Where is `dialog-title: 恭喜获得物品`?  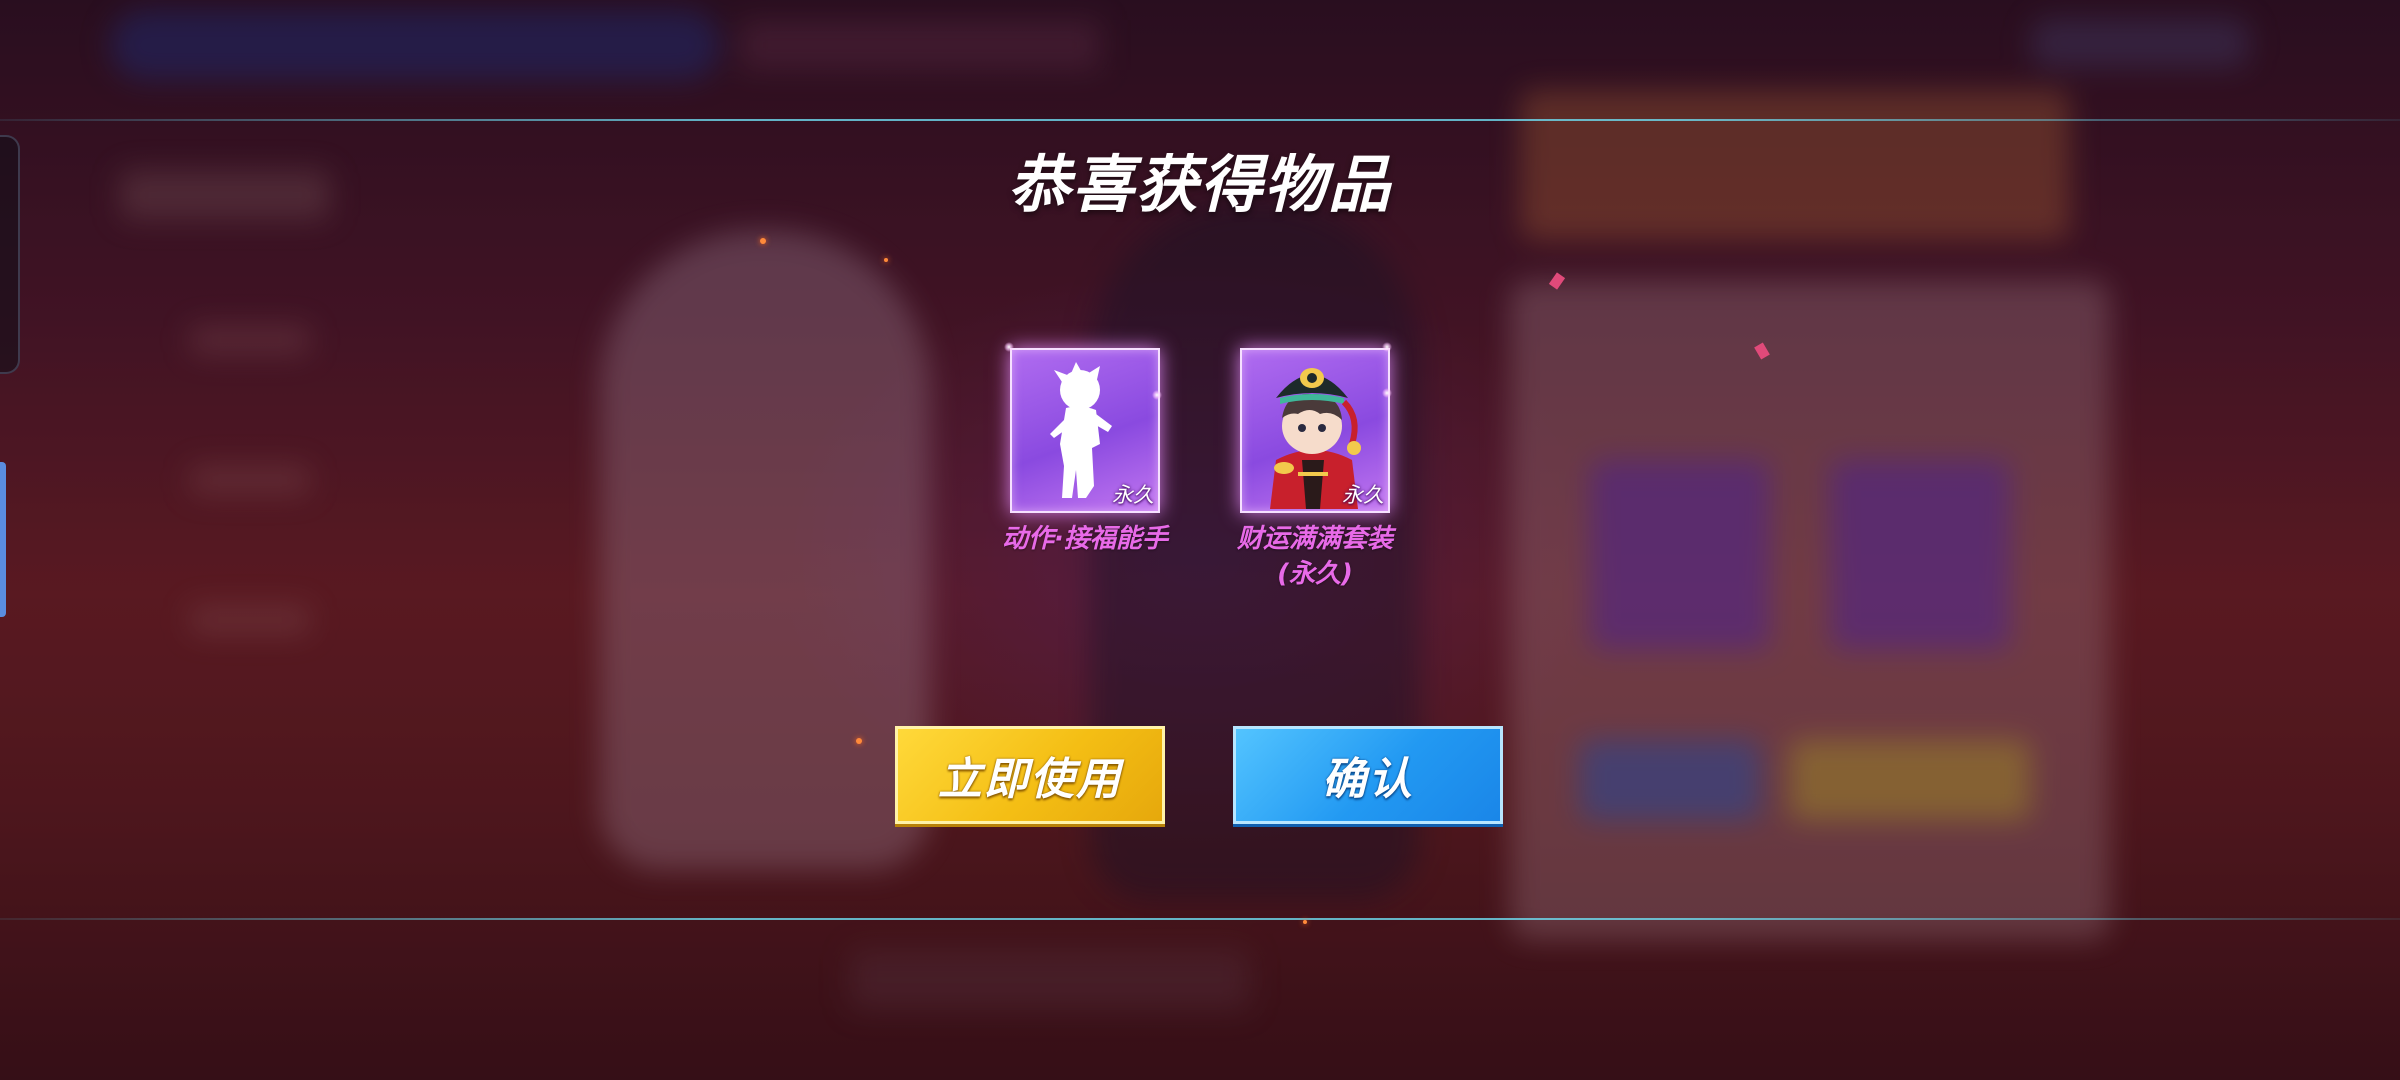
dialog-title: 恭喜获得物品 is located at coordinates (1199, 184).